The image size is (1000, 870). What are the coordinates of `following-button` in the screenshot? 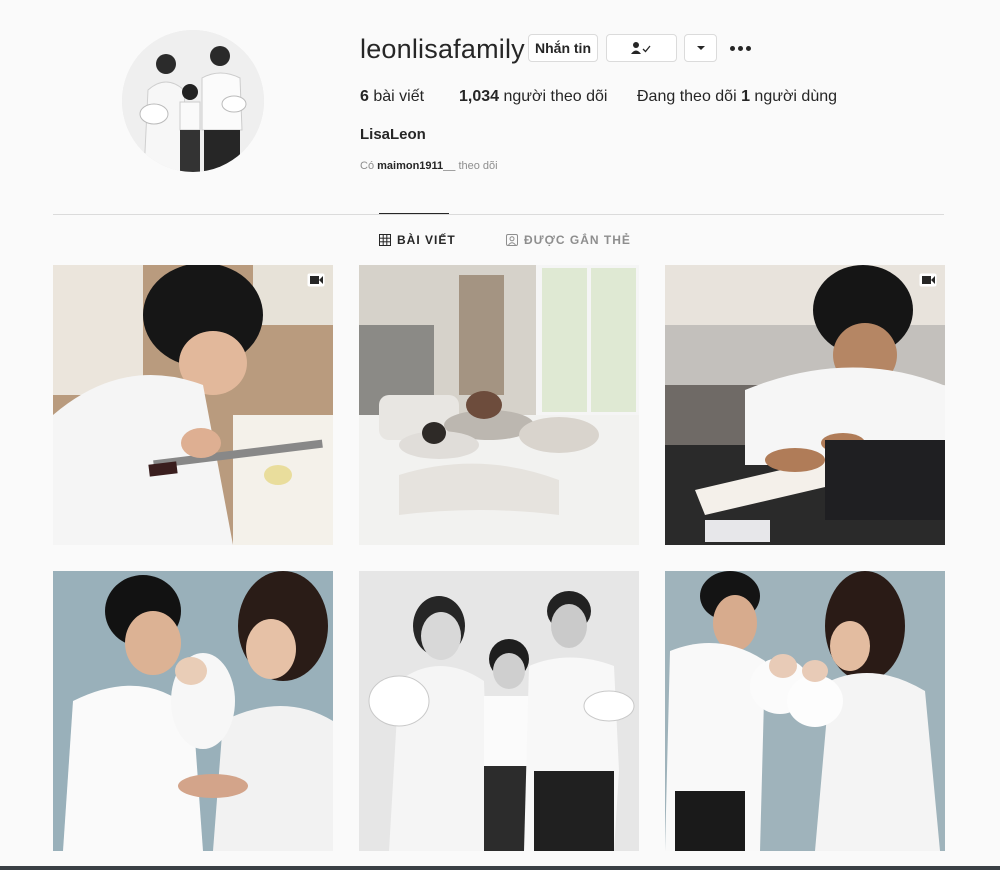 It's located at (641, 48).